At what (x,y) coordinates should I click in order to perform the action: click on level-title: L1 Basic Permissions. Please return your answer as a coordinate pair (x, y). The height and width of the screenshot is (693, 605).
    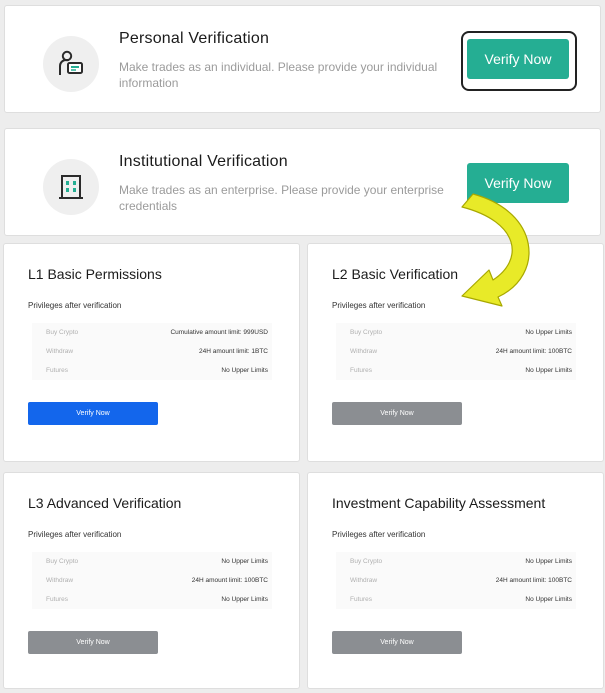
    Looking at the image, I should click on (95, 274).